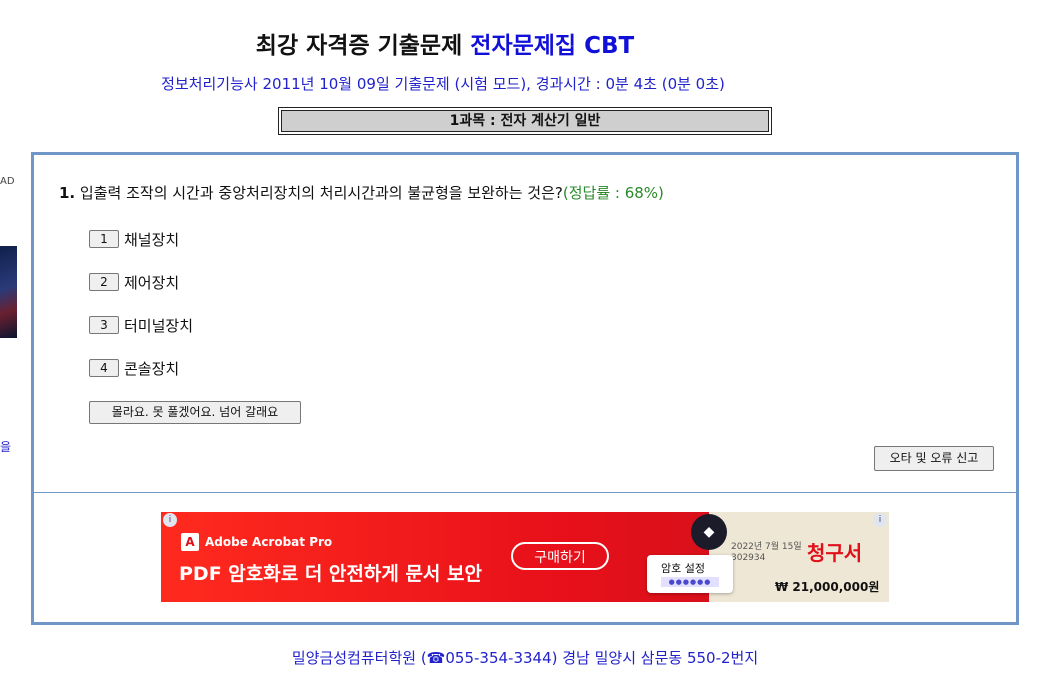 Image resolution: width=1040 pixels, height=674 pixels. I want to click on invoice-date: 2022년 7월 15일, so click(766, 547).